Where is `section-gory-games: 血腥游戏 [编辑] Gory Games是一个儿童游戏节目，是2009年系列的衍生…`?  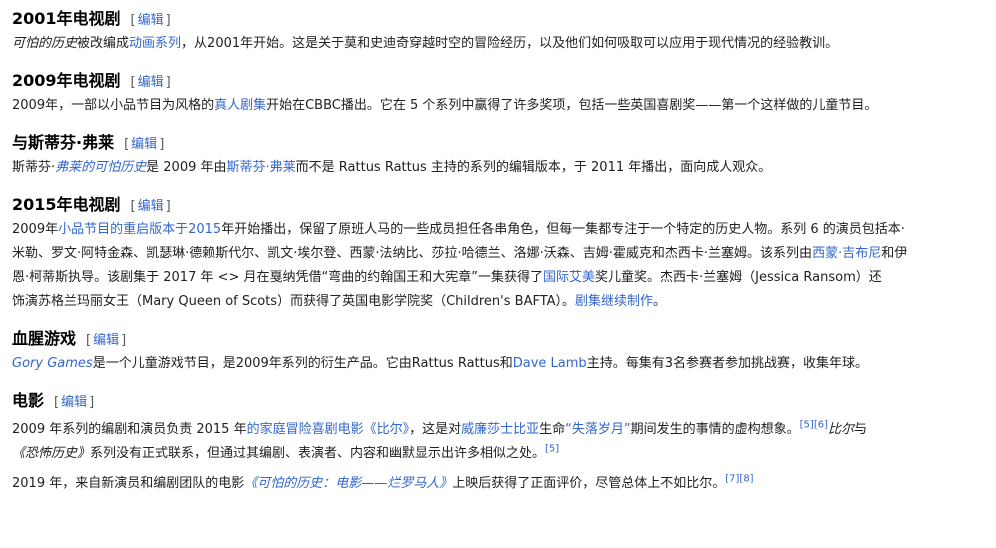 section-gory-games: 血腥游戏 [编辑] Gory Games是一个儿童游戏节目，是2009年系列的衍生… is located at coordinates (498, 351).